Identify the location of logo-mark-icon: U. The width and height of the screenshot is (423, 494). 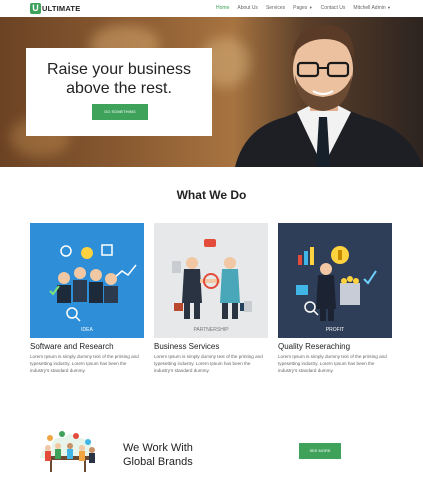
(35, 8).